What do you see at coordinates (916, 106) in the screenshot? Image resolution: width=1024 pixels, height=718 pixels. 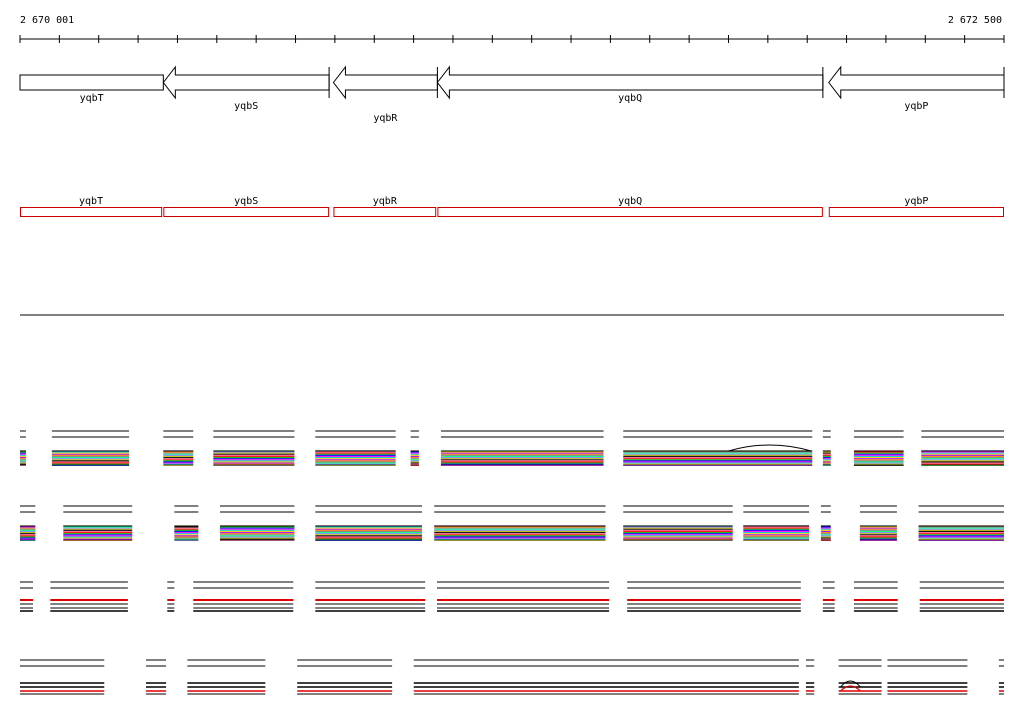 I see `gene-label: yqbP` at bounding box center [916, 106].